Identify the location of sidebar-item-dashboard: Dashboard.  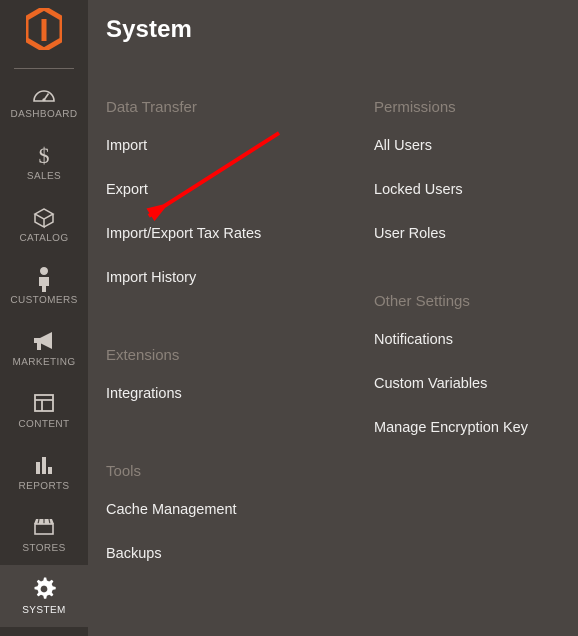
(44, 100).